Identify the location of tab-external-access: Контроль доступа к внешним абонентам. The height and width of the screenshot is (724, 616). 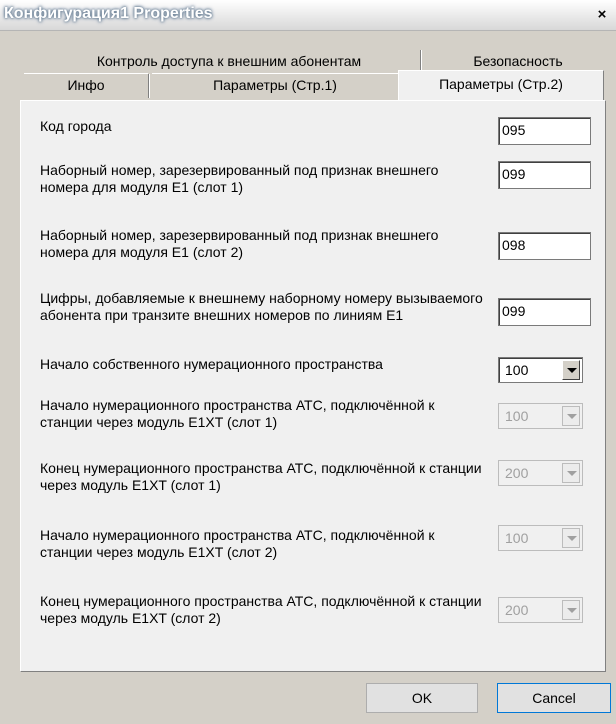
(229, 61).